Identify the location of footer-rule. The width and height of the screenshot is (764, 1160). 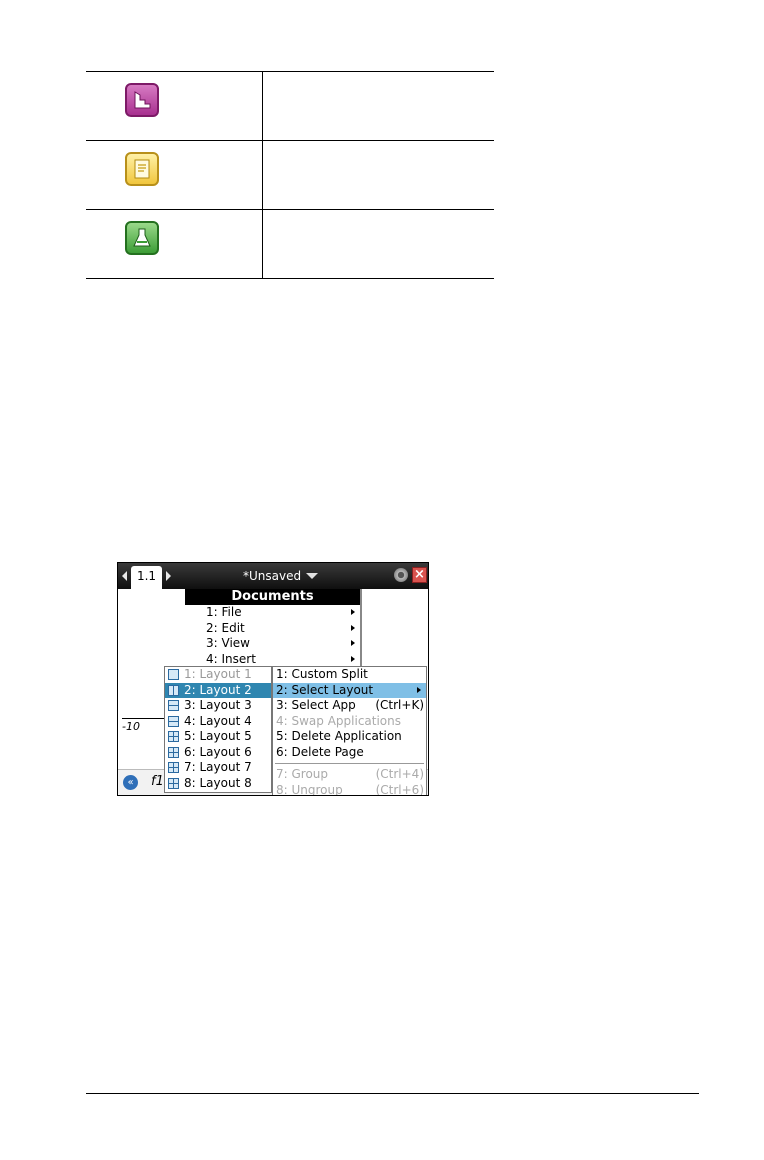
(392, 1093).